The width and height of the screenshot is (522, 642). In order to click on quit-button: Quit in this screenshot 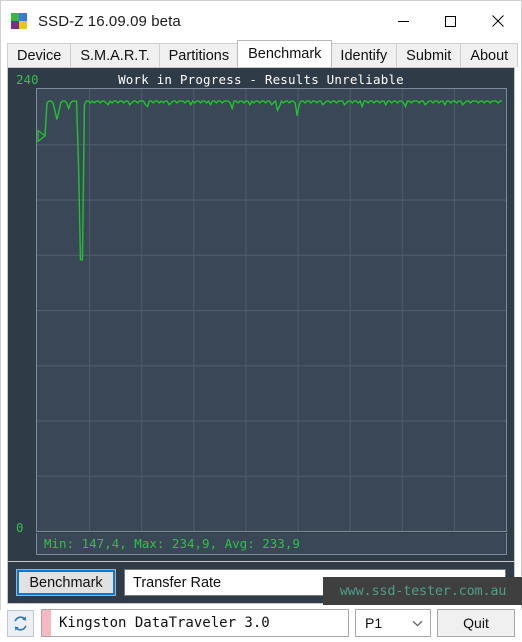, I will do `click(476, 623)`.